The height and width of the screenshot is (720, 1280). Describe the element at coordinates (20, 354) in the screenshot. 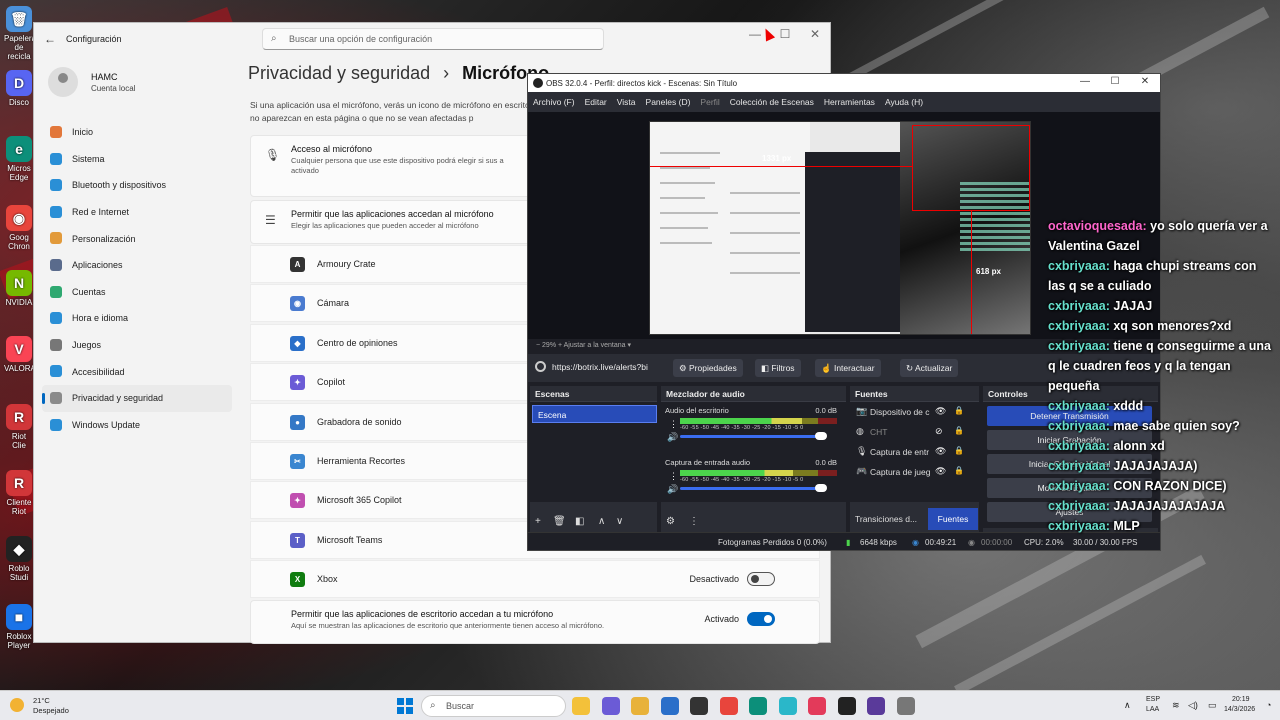

I see `desktop-shortcut: V VALORA` at that location.